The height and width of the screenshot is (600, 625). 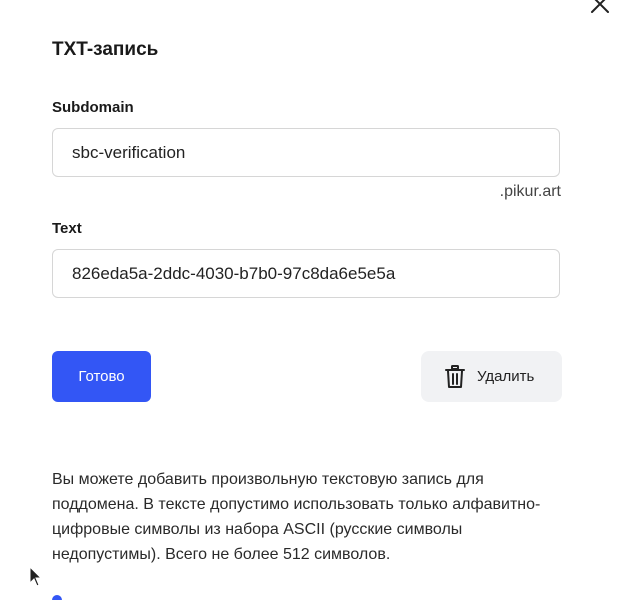 What do you see at coordinates (67, 228) in the screenshot?
I see `text-label: Text` at bounding box center [67, 228].